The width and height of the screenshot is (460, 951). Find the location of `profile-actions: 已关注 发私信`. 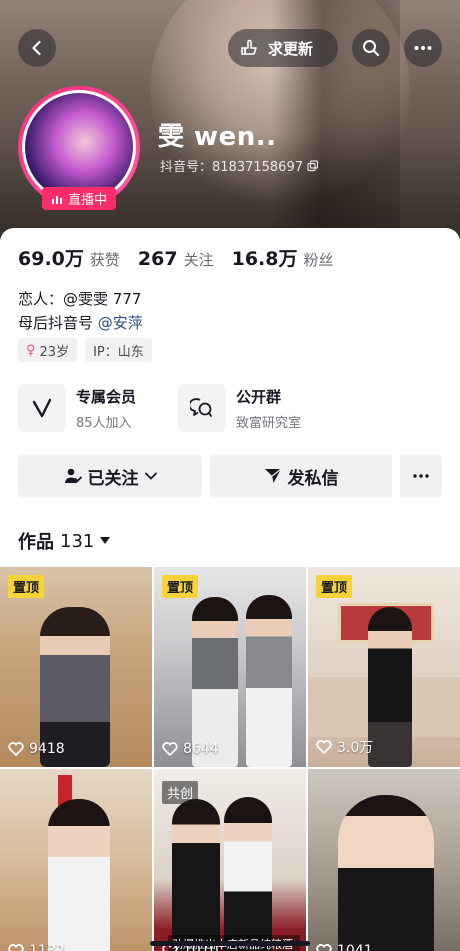

profile-actions: 已关注 发私信 is located at coordinates (230, 476).